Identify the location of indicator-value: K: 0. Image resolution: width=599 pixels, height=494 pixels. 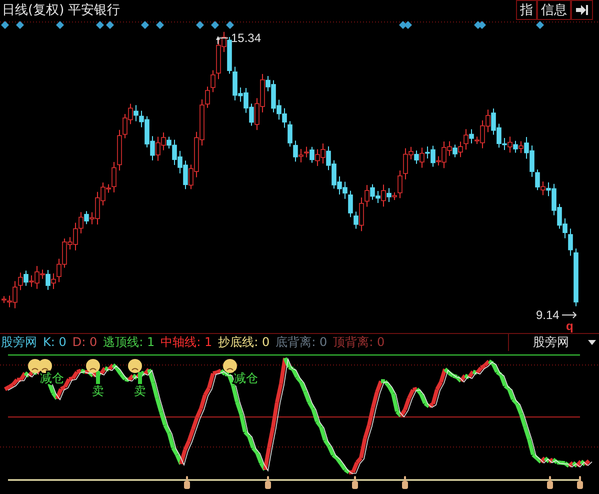
(54, 342).